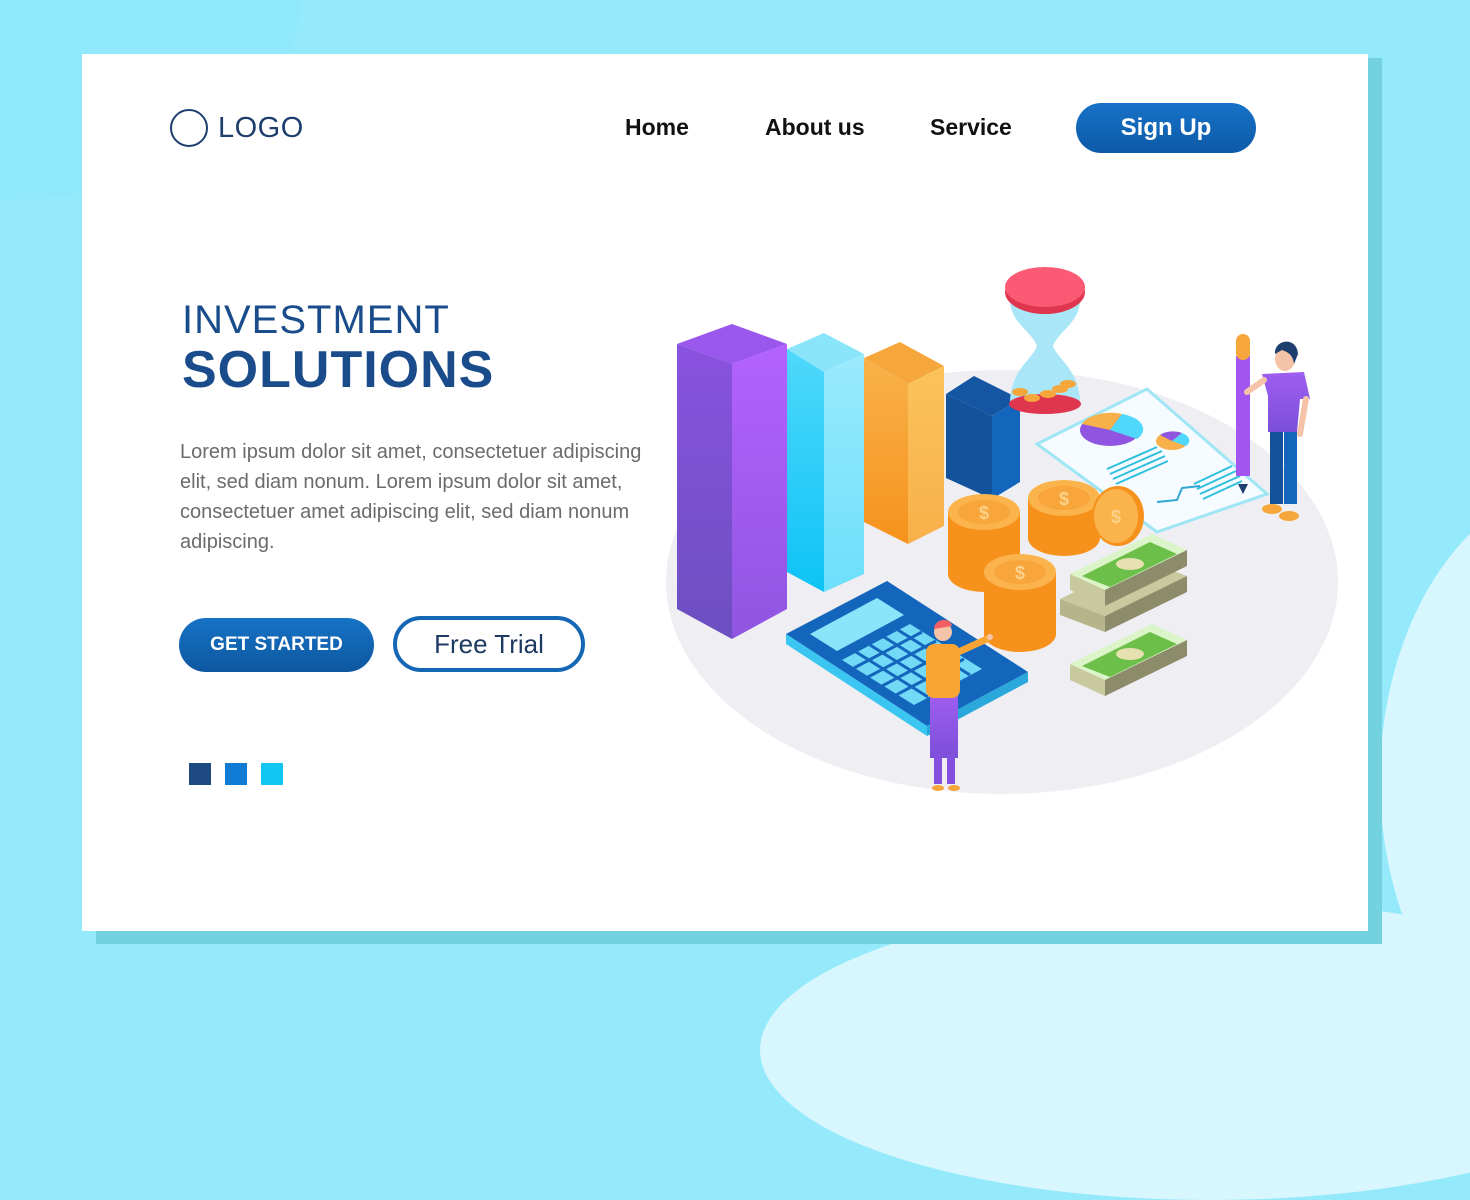 This screenshot has width=1470, height=1200. I want to click on coin-tilted: $, so click(1118, 516).